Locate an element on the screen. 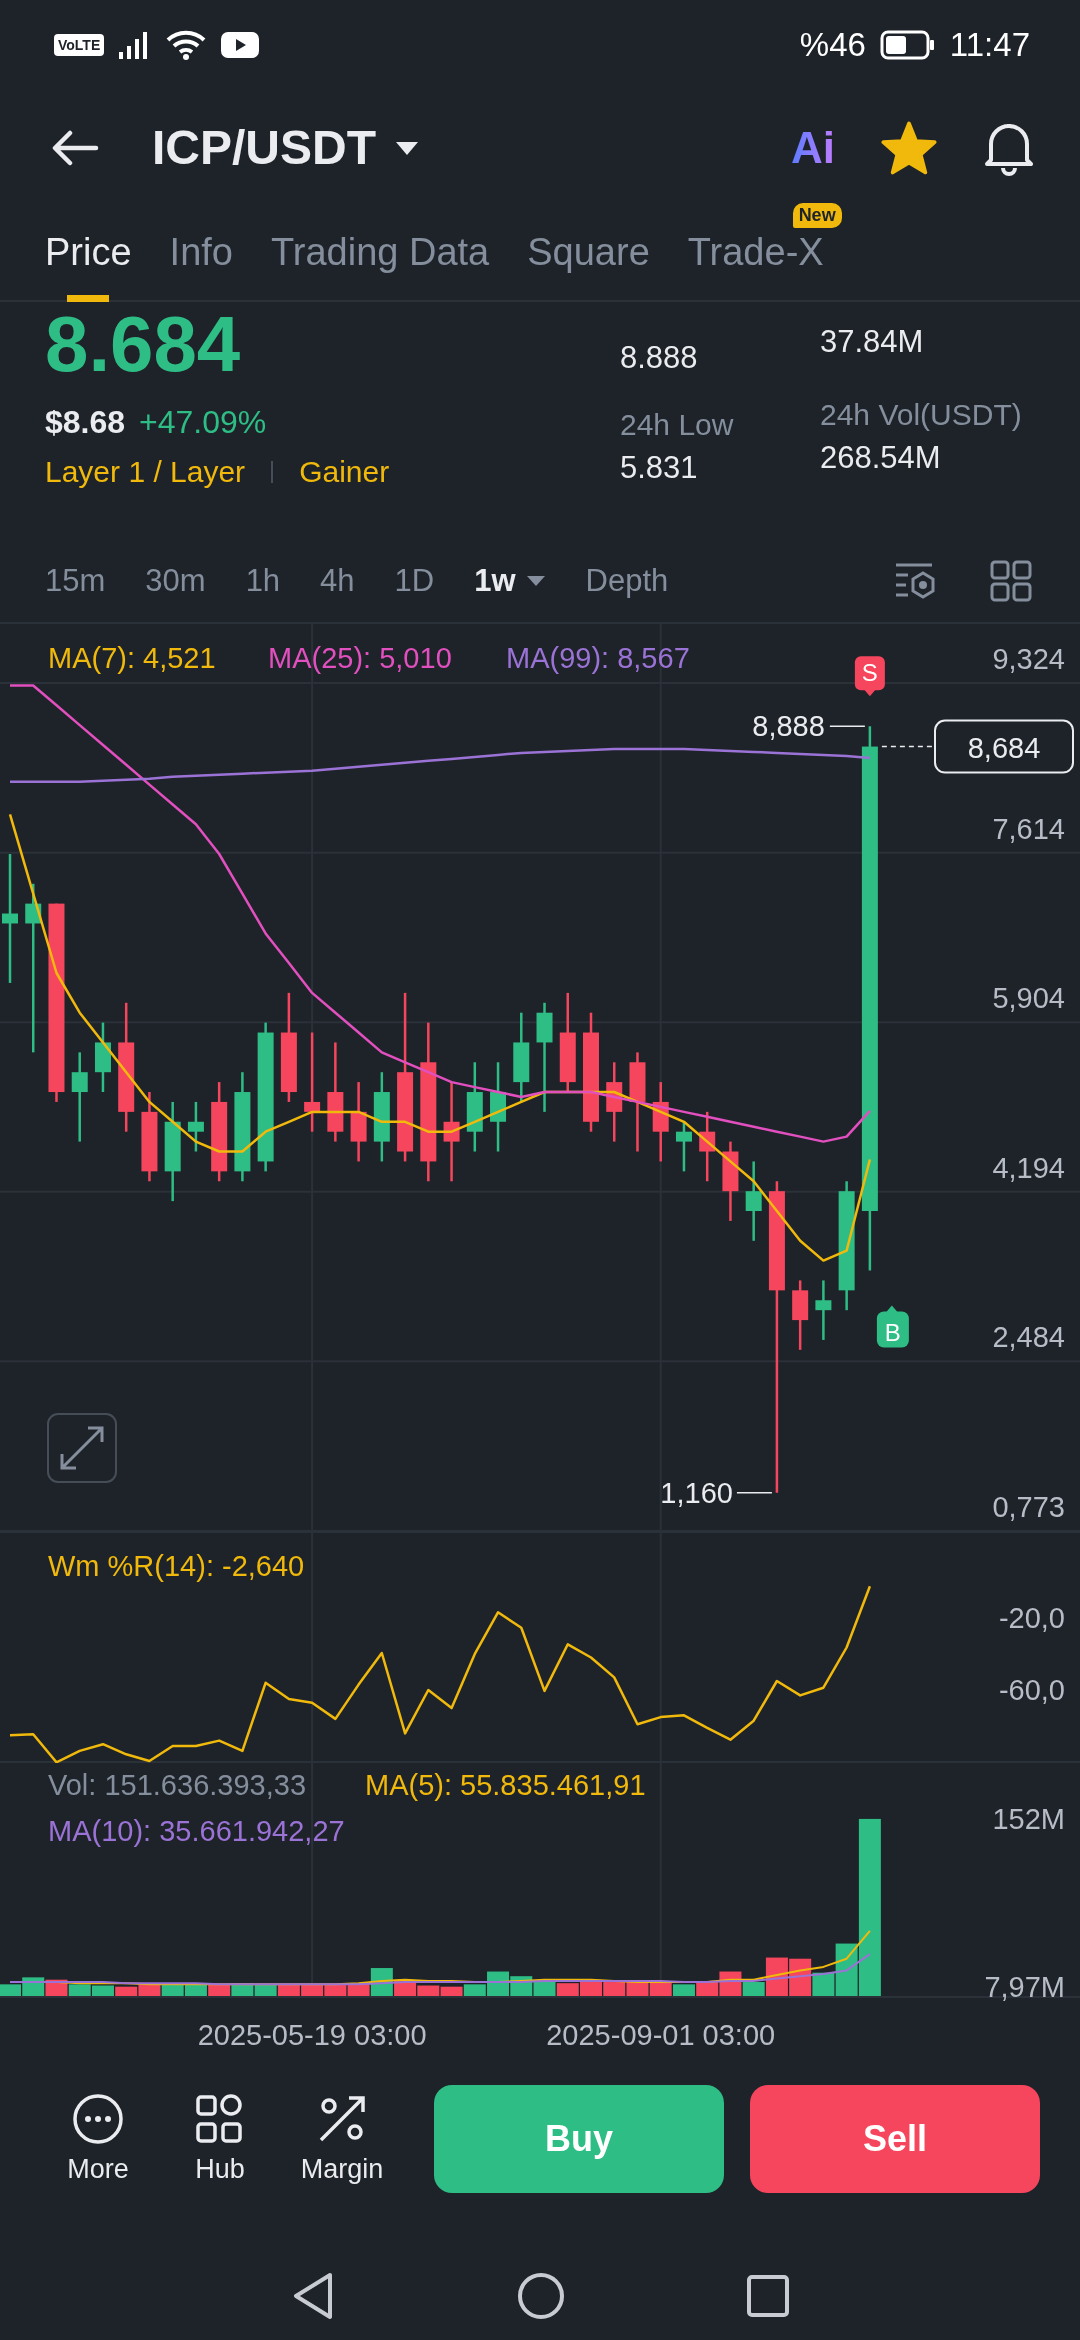 The image size is (1080, 2340). legend-label: MA(7): 4,521 is located at coordinates (132, 658).